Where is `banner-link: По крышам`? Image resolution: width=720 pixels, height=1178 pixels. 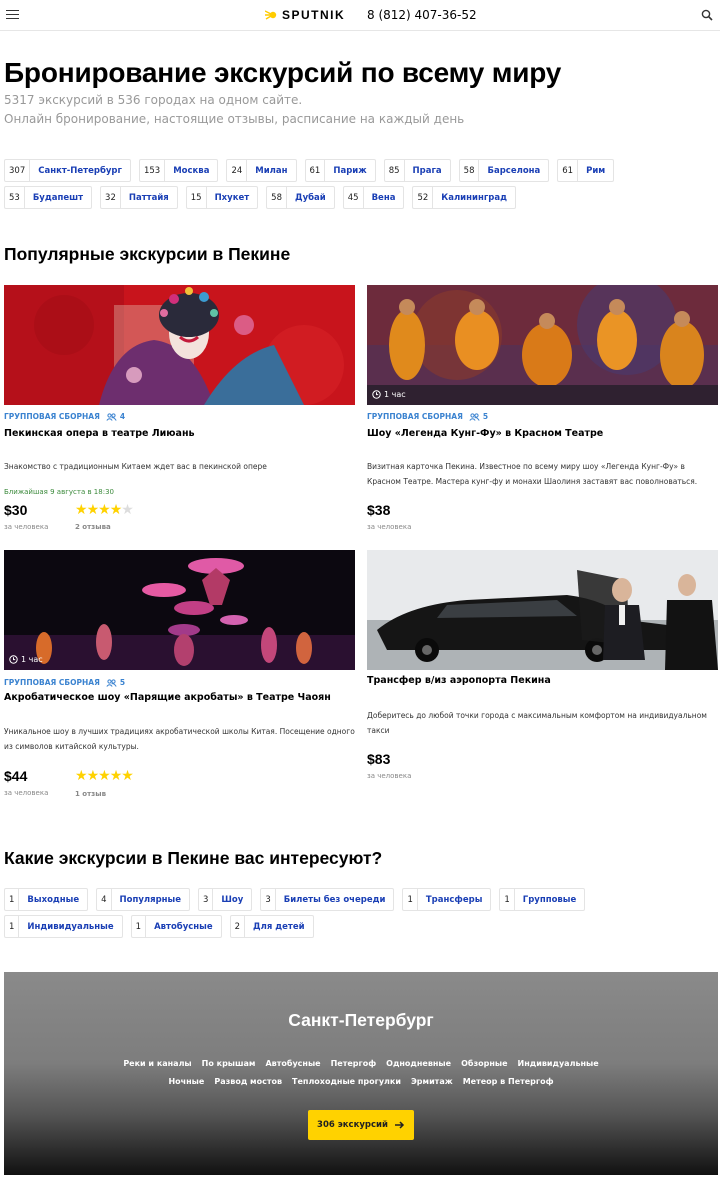 banner-link: По крышам is located at coordinates (229, 1063).